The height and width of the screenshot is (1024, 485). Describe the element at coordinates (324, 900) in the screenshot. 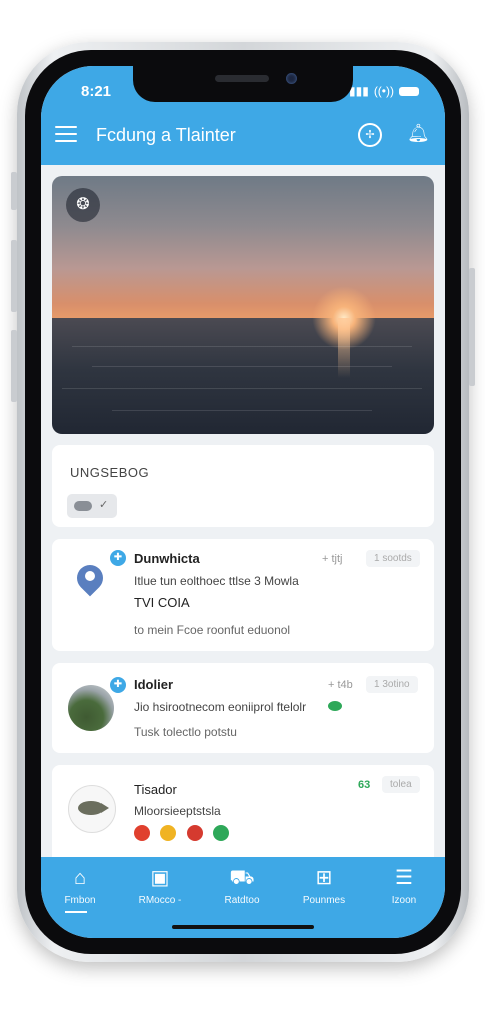

I see `nav-label: Pounmes` at that location.